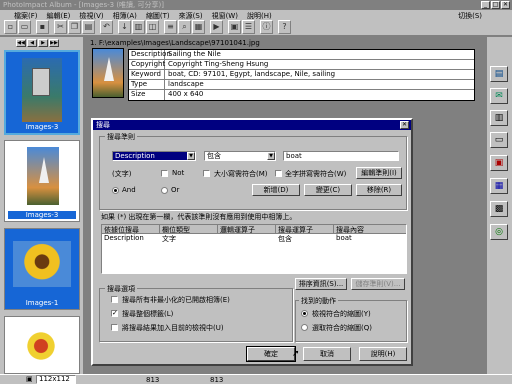  What do you see at coordinates (271, 156) in the screenshot?
I see `chevron-down-icon: ▼` at bounding box center [271, 156].